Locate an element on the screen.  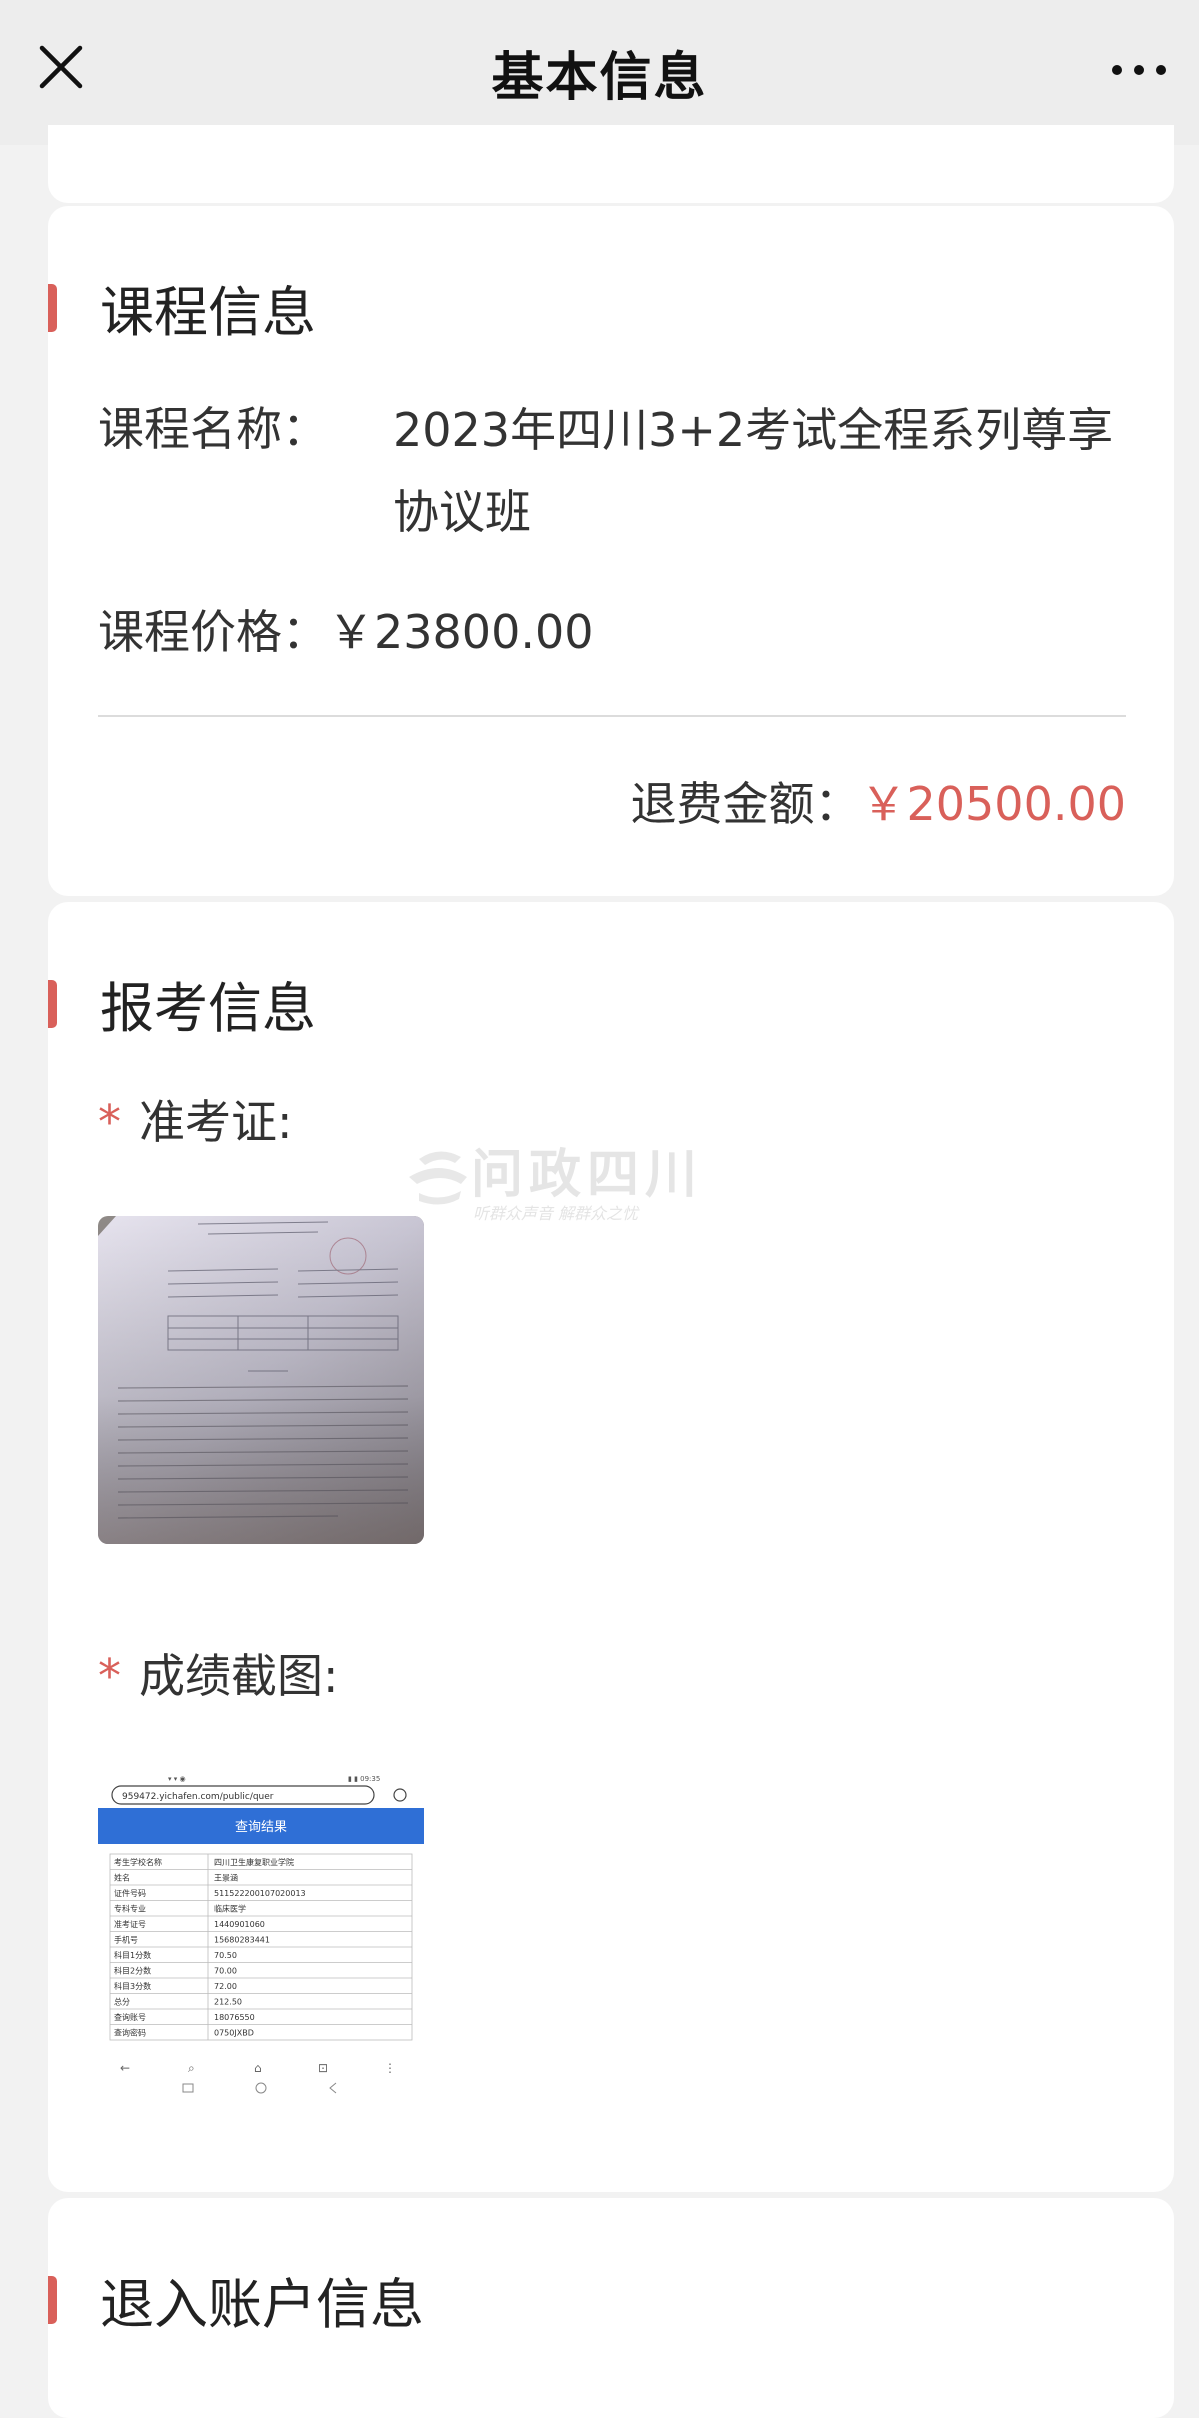
score-table-value: 王景涵 is located at coordinates (226, 1878).